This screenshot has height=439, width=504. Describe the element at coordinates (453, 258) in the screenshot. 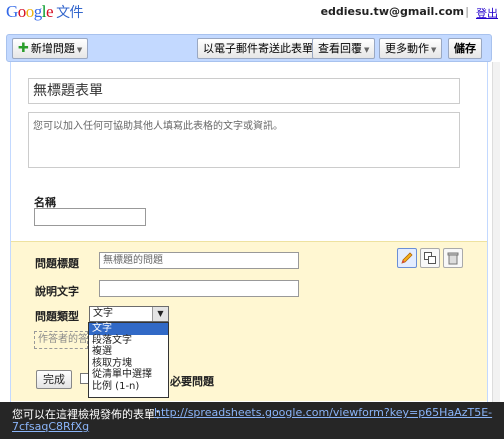

I see `trash-icon` at that location.